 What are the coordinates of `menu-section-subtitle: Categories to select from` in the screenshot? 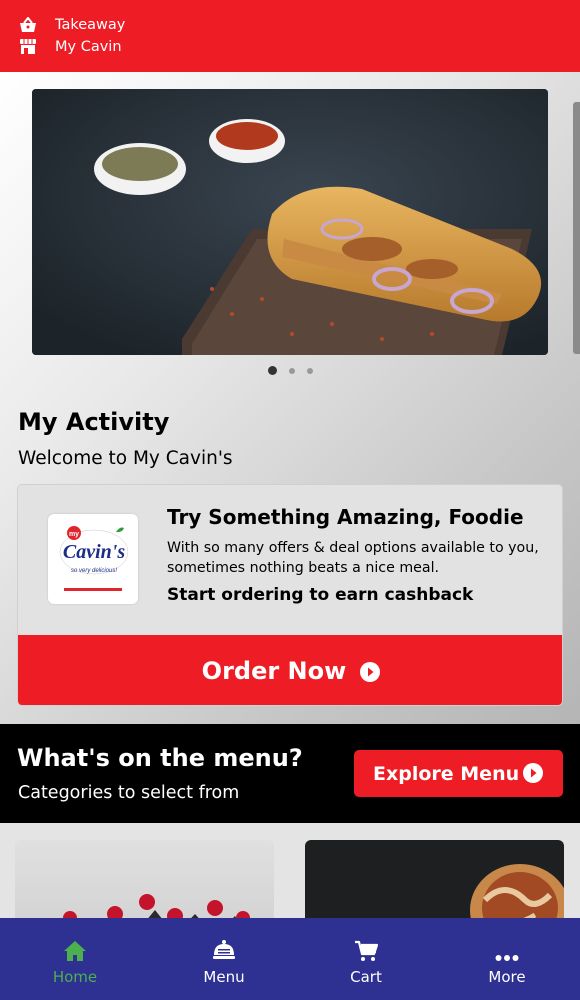 It's located at (129, 793).